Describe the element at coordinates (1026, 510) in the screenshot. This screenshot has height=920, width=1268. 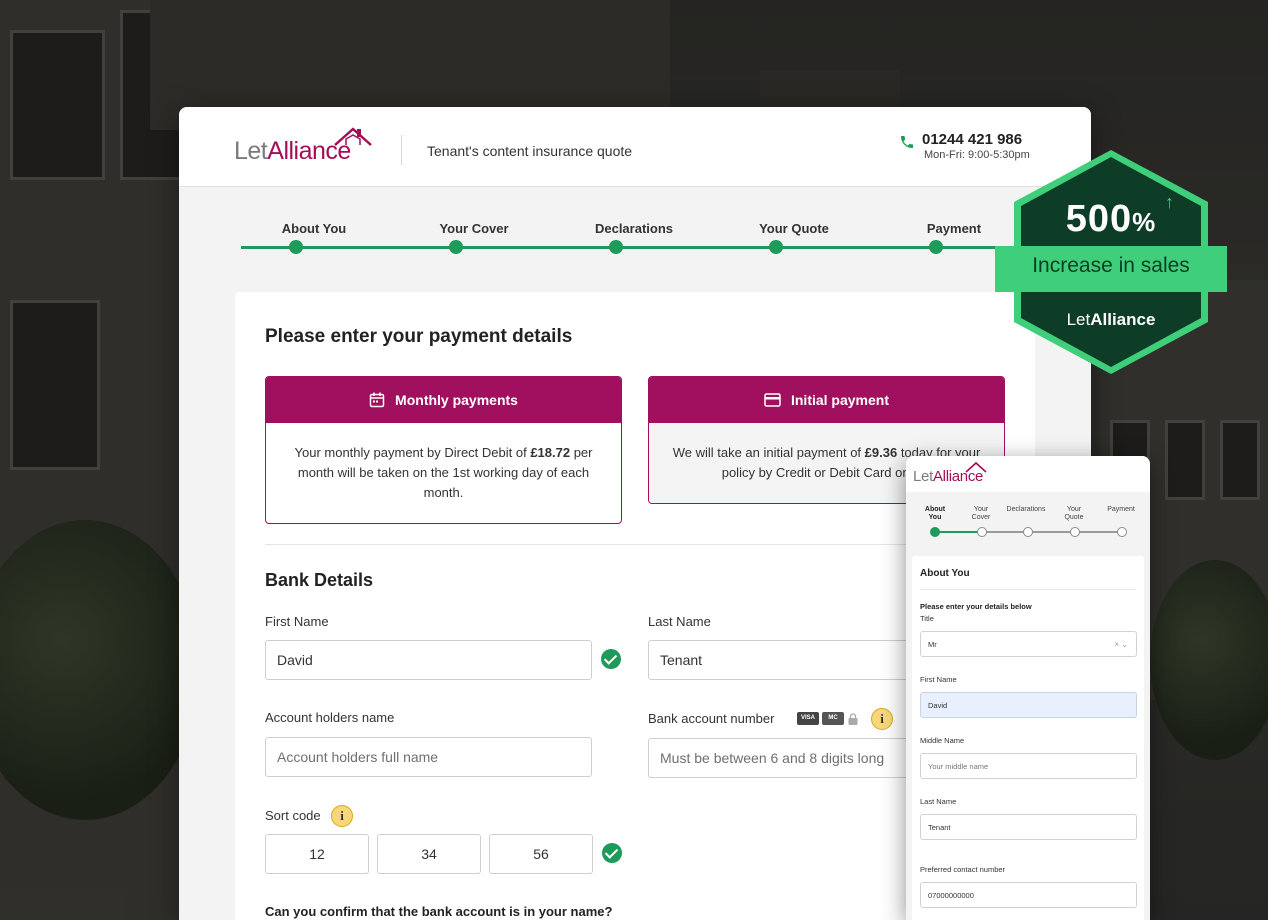
I see `mobile-step-declarations: Declarations` at that location.